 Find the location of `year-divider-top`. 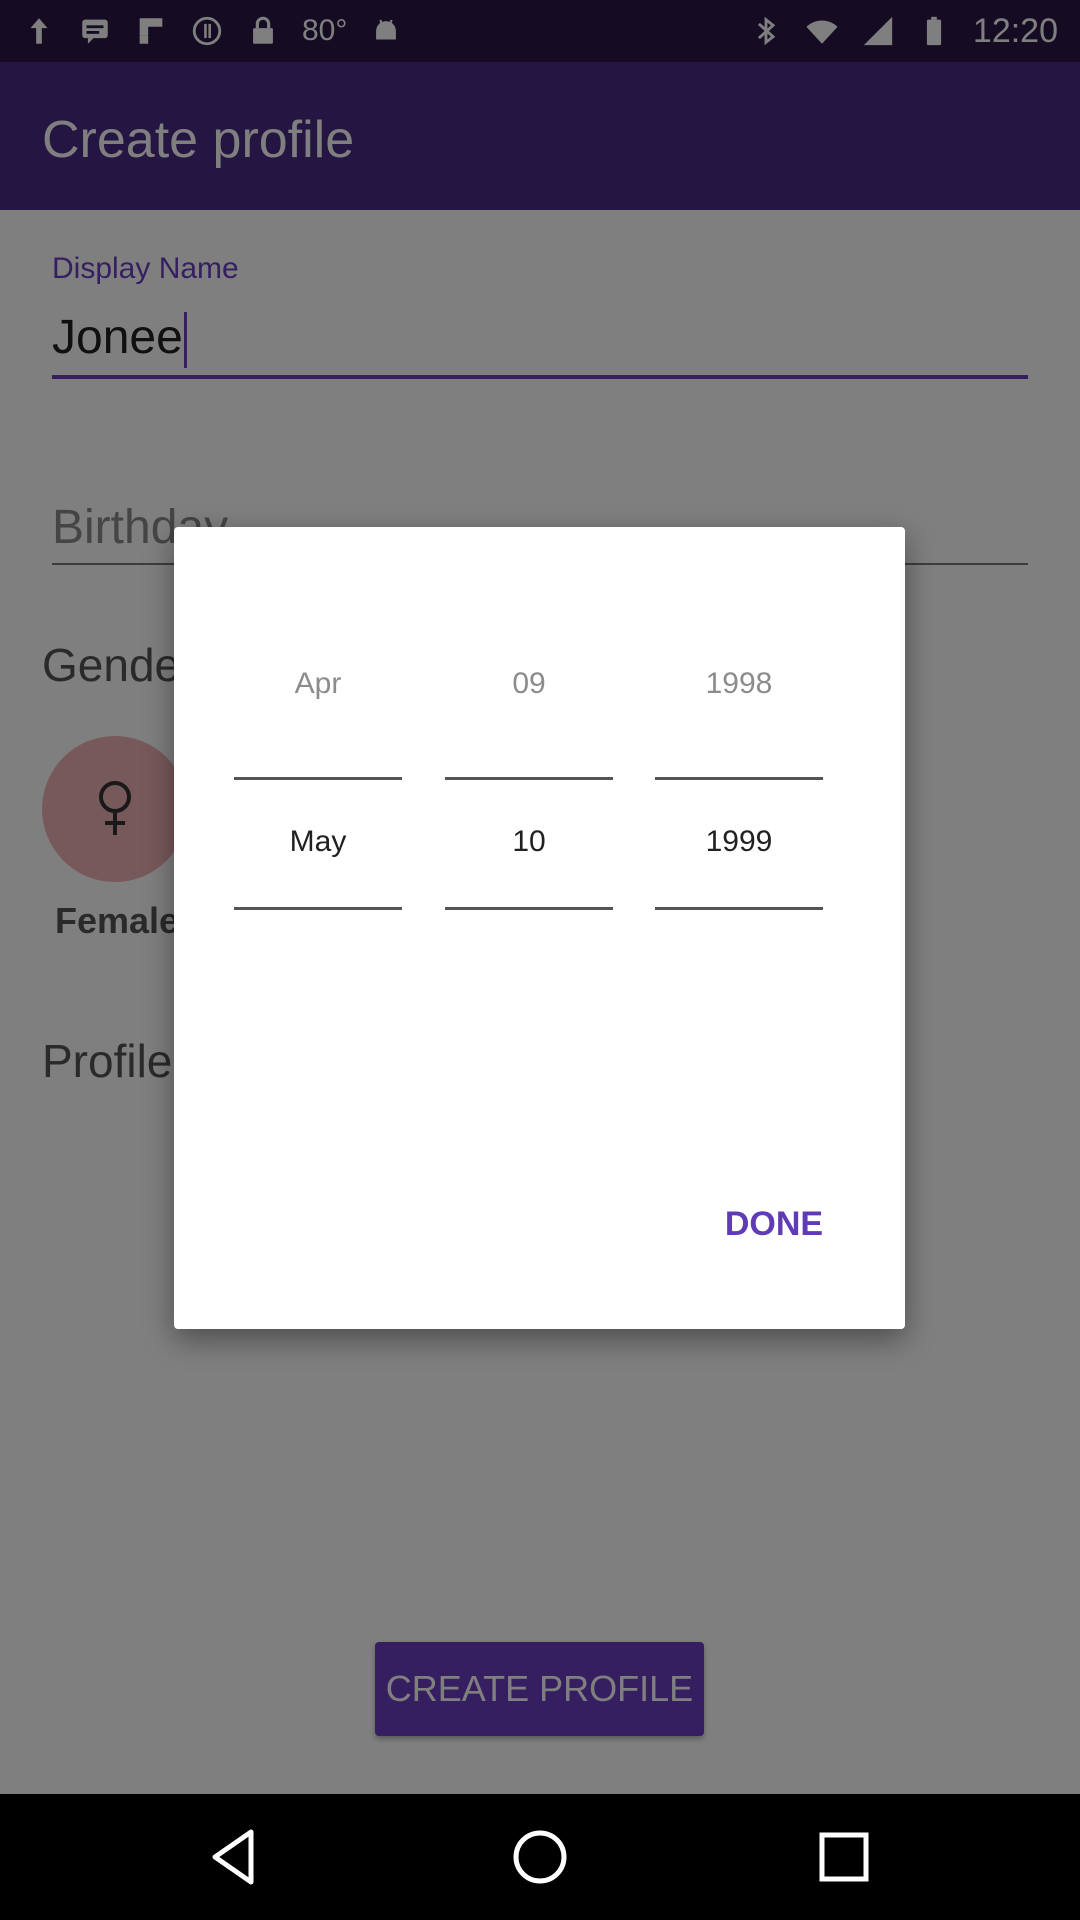

year-divider-top is located at coordinates (739, 778).